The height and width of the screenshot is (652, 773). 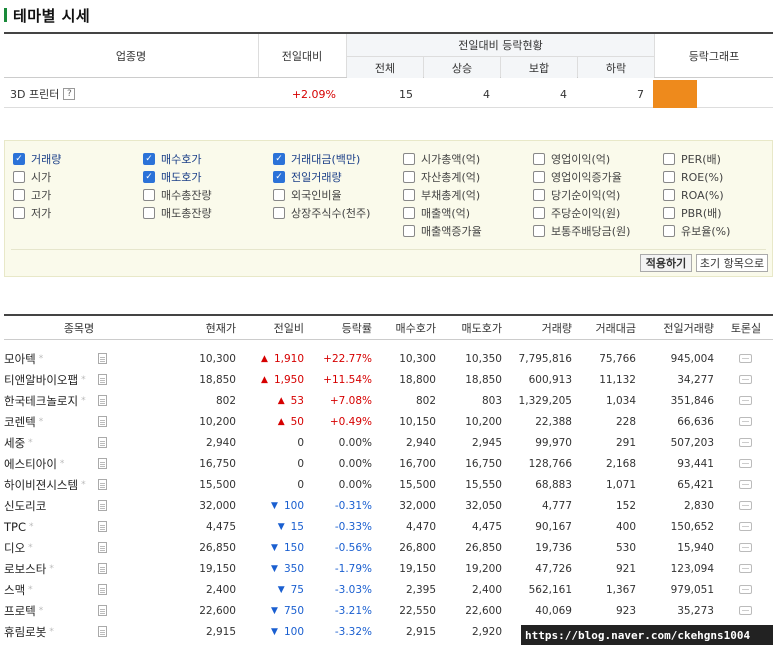 What do you see at coordinates (441, 195) in the screenshot?
I see `option-15: 부채총계(억)` at bounding box center [441, 195].